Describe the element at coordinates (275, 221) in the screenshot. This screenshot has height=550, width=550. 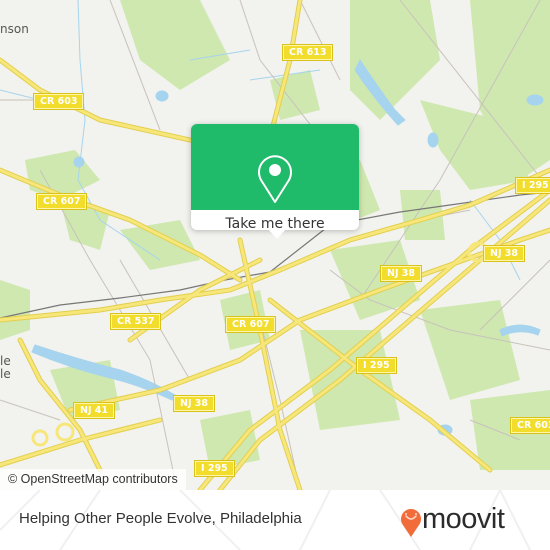
I see `take-me-there-button: Take me there` at that location.